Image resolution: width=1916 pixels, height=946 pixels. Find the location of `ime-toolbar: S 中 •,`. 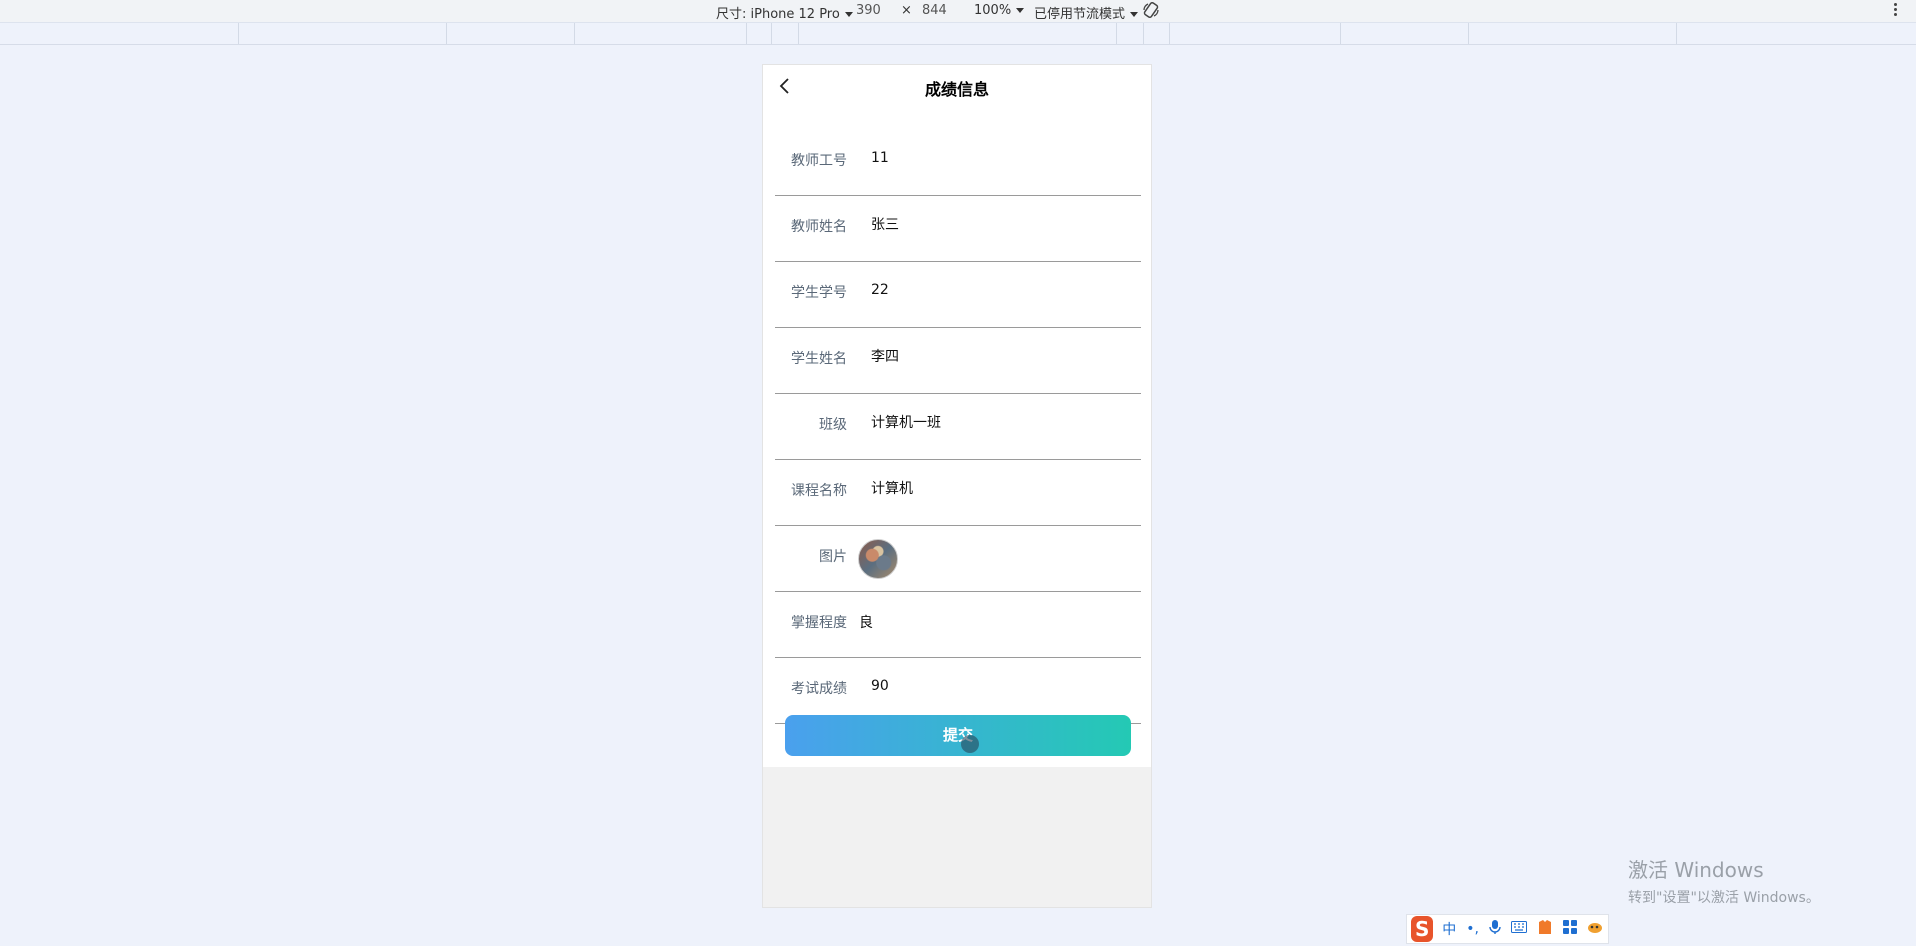

ime-toolbar: S 中 •, is located at coordinates (1507, 929).